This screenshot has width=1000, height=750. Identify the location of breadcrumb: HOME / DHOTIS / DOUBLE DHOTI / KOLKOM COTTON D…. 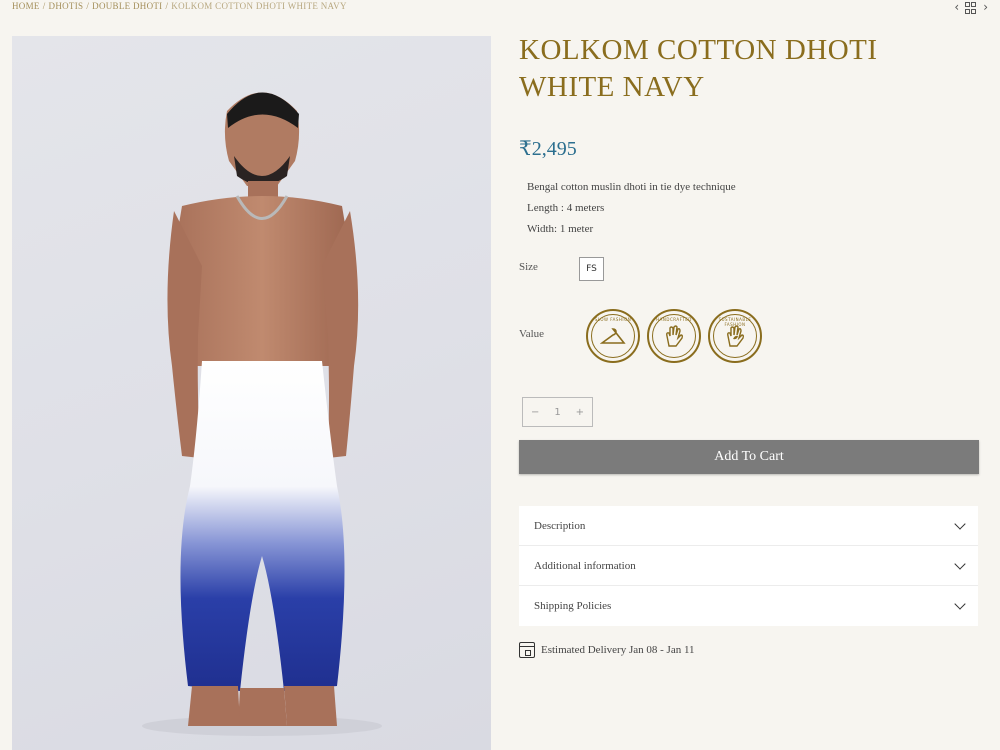
(179, 6).